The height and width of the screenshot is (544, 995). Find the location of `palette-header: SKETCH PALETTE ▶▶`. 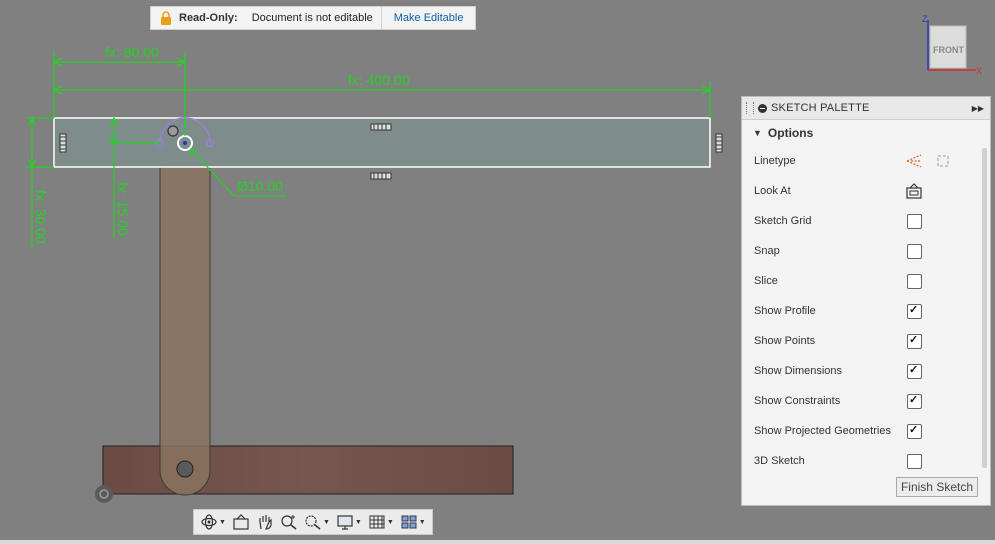

palette-header: SKETCH PALETTE ▶▶ is located at coordinates (866, 108).